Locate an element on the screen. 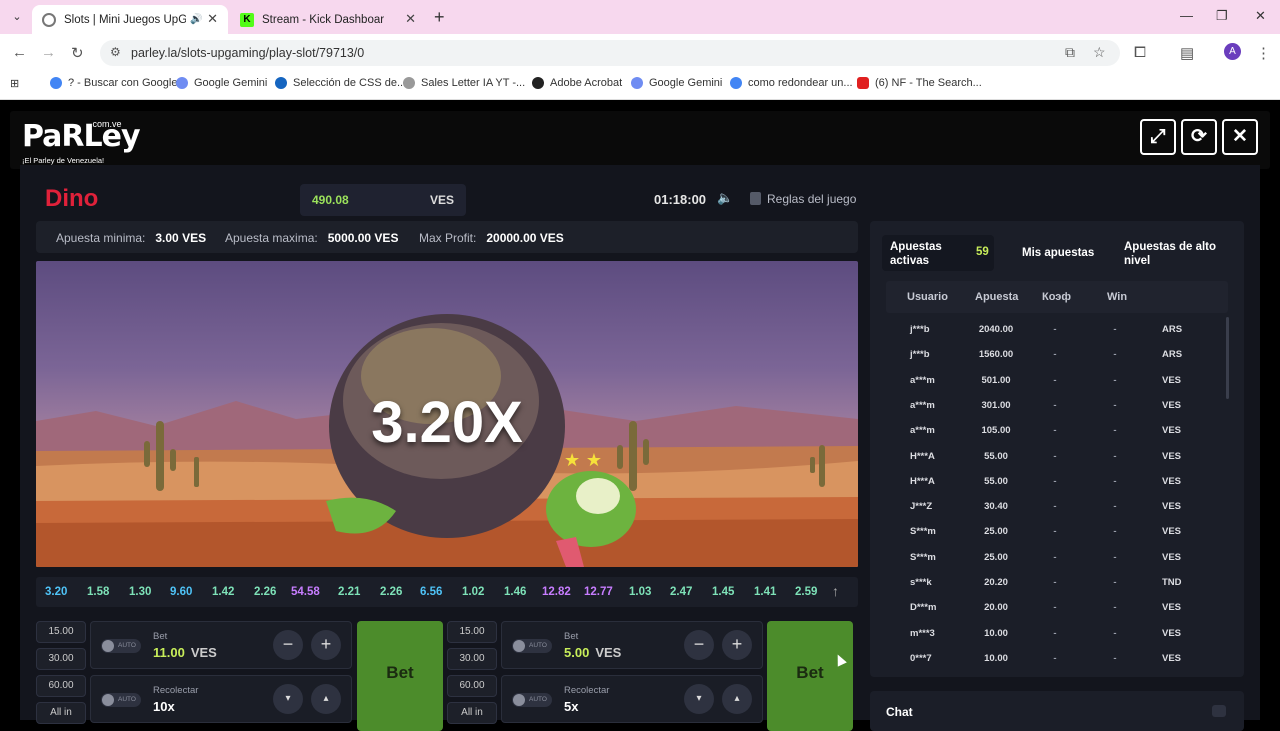  bookmark-item: ? - Buscar con Google is located at coordinates (113, 83).